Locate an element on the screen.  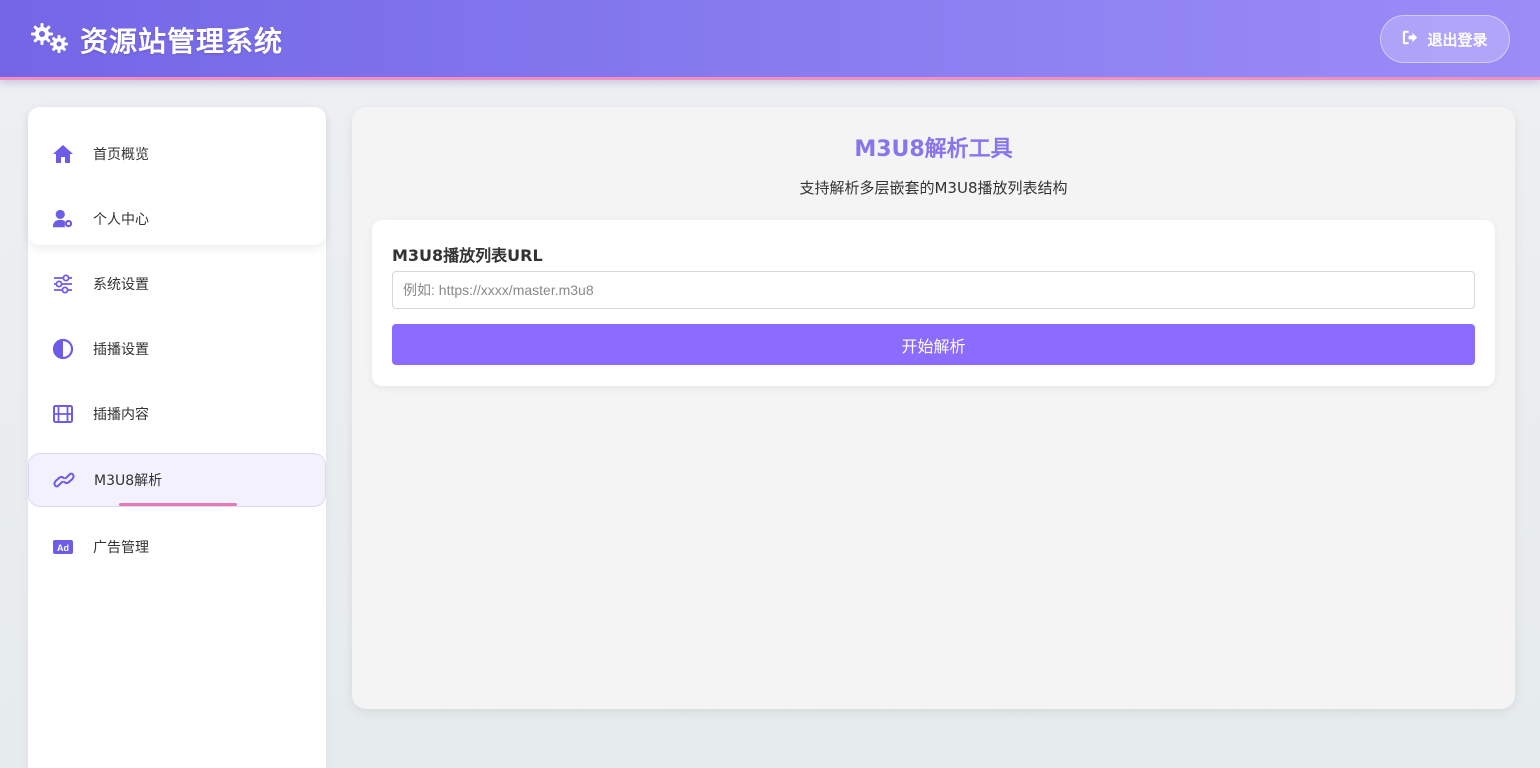
sidebar-item-label: 个人中心 is located at coordinates (121, 220).